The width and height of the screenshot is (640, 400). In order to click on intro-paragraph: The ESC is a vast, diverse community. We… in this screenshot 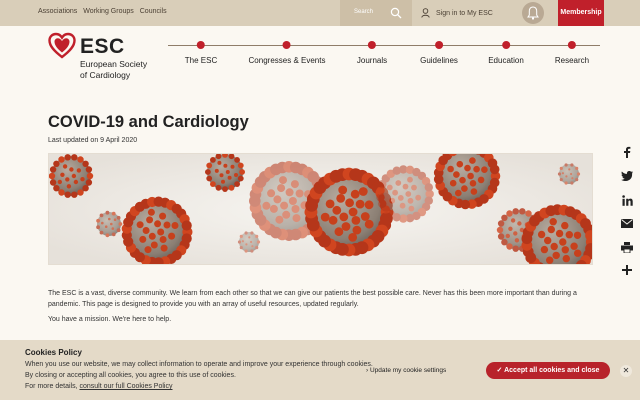, I will do `click(312, 299)`.